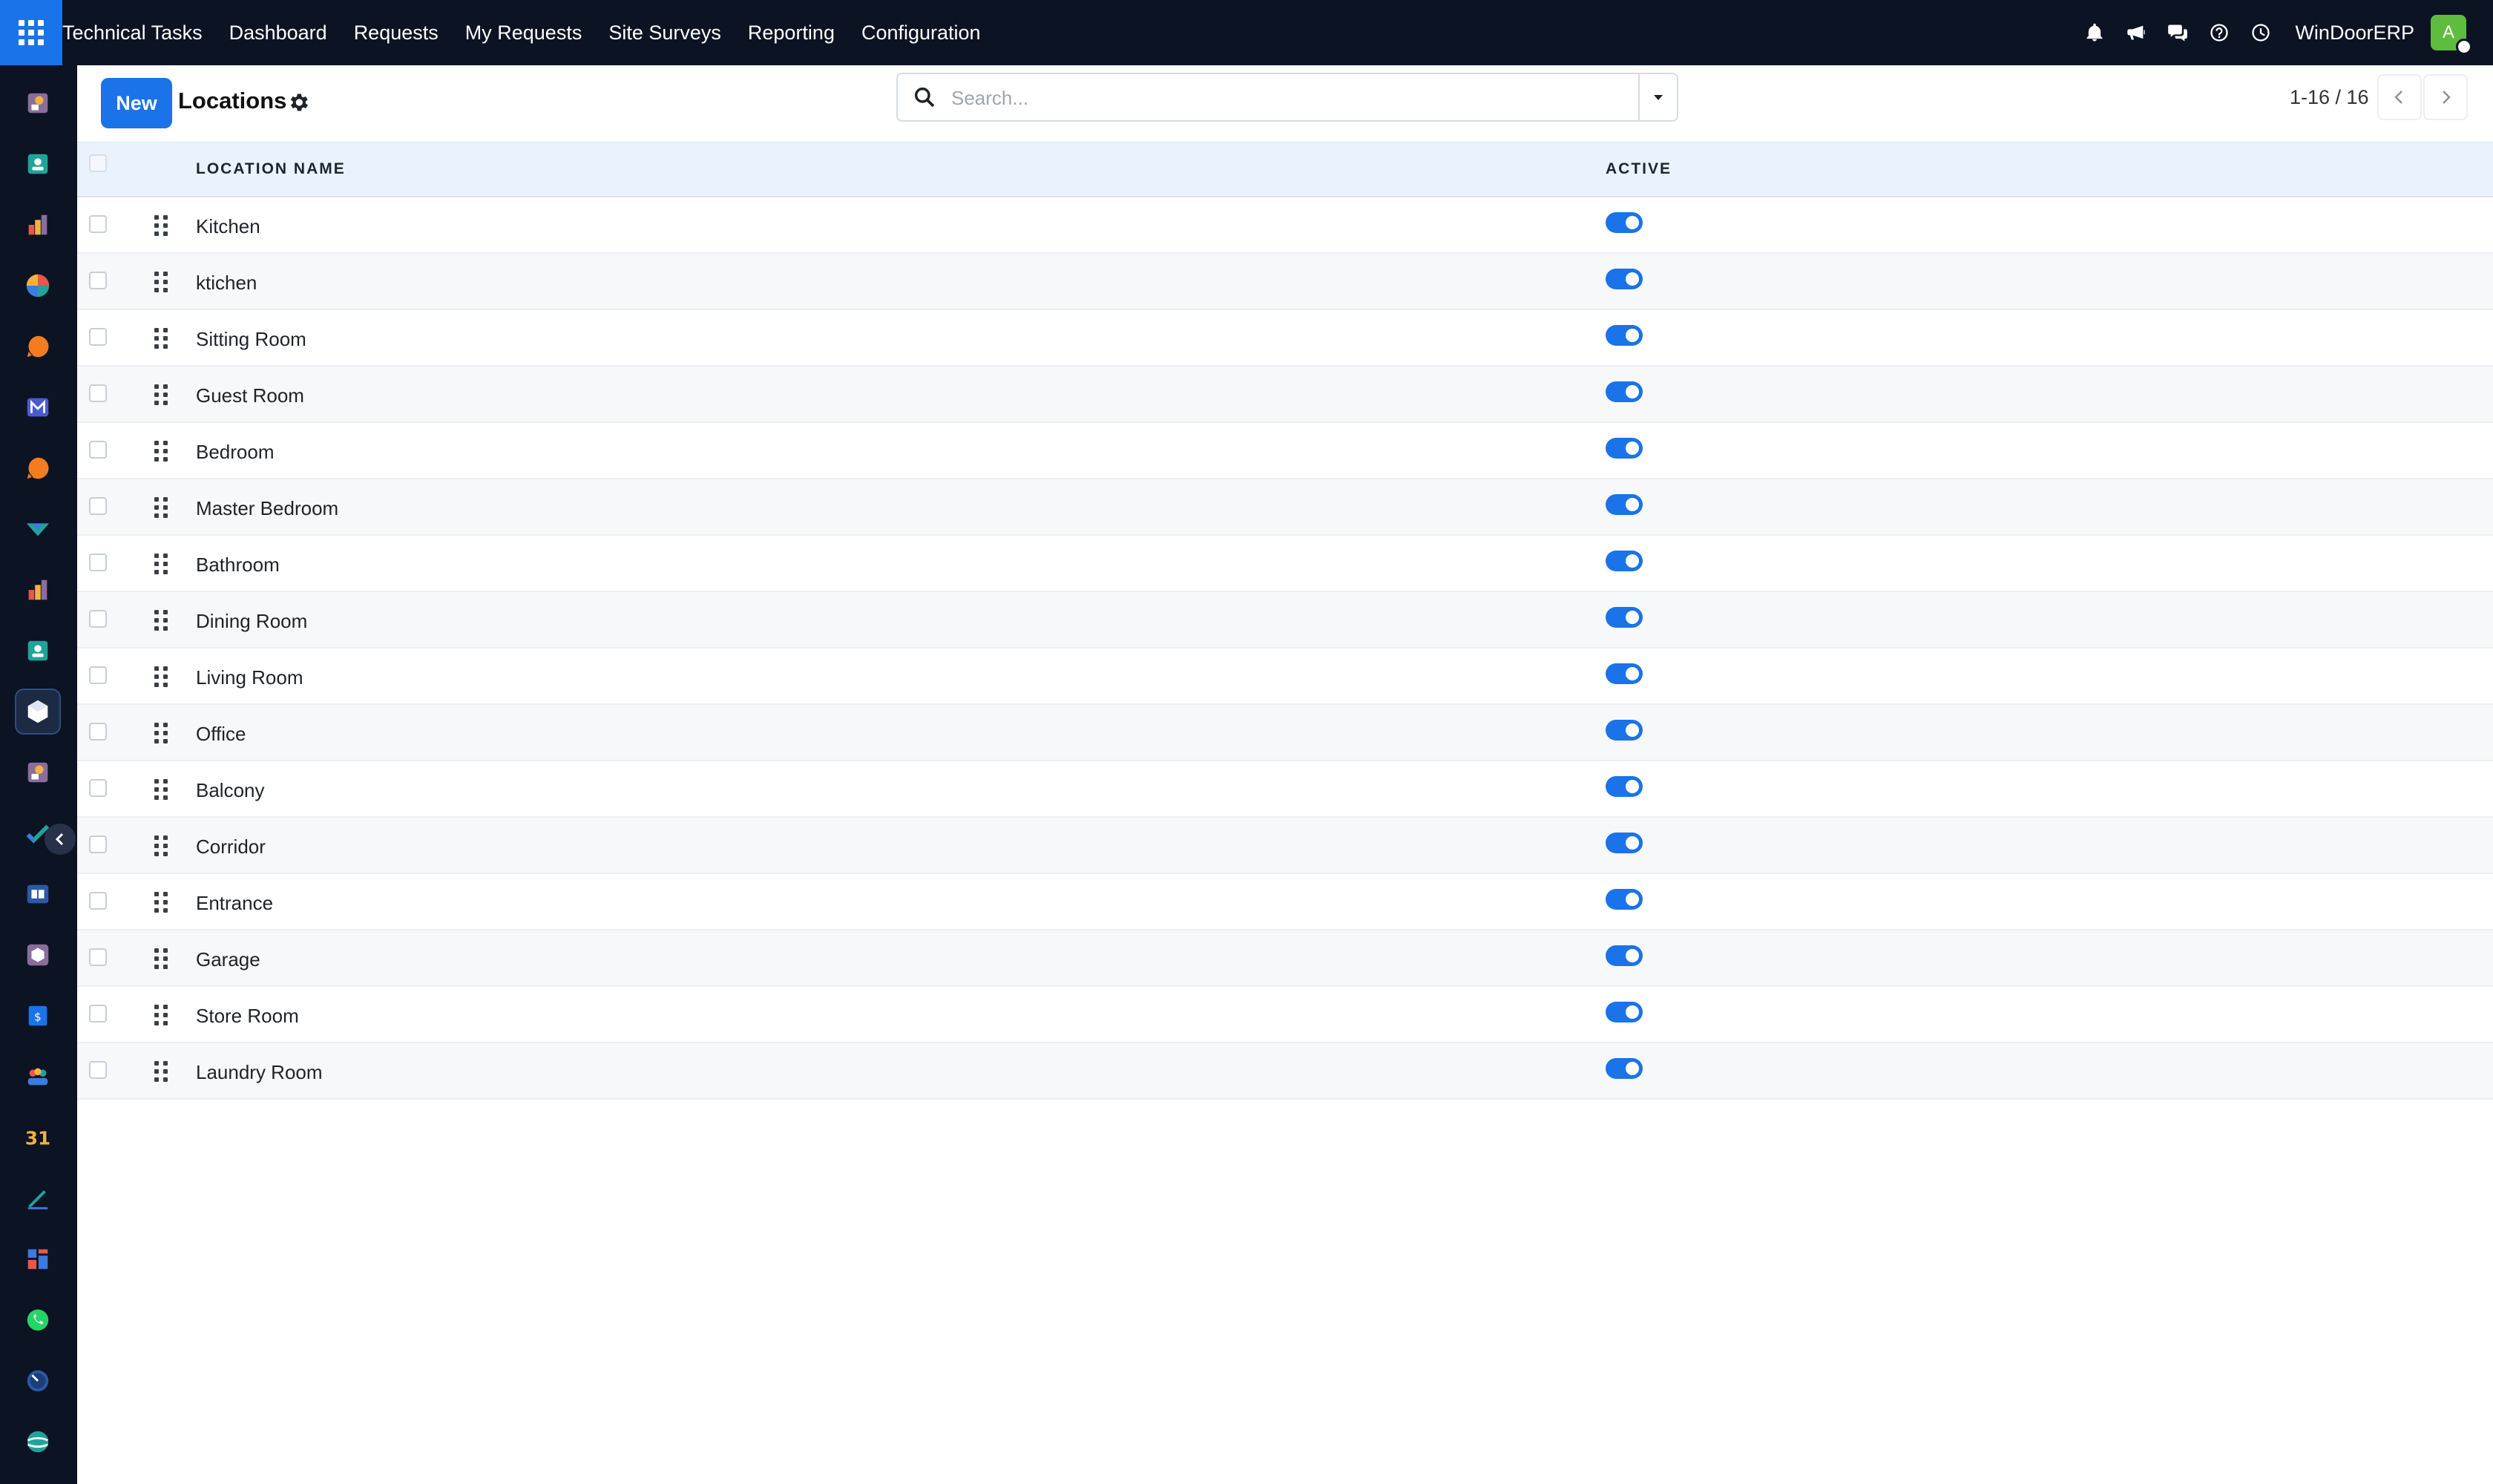  I want to click on menu-reporting: Reporting, so click(791, 32).